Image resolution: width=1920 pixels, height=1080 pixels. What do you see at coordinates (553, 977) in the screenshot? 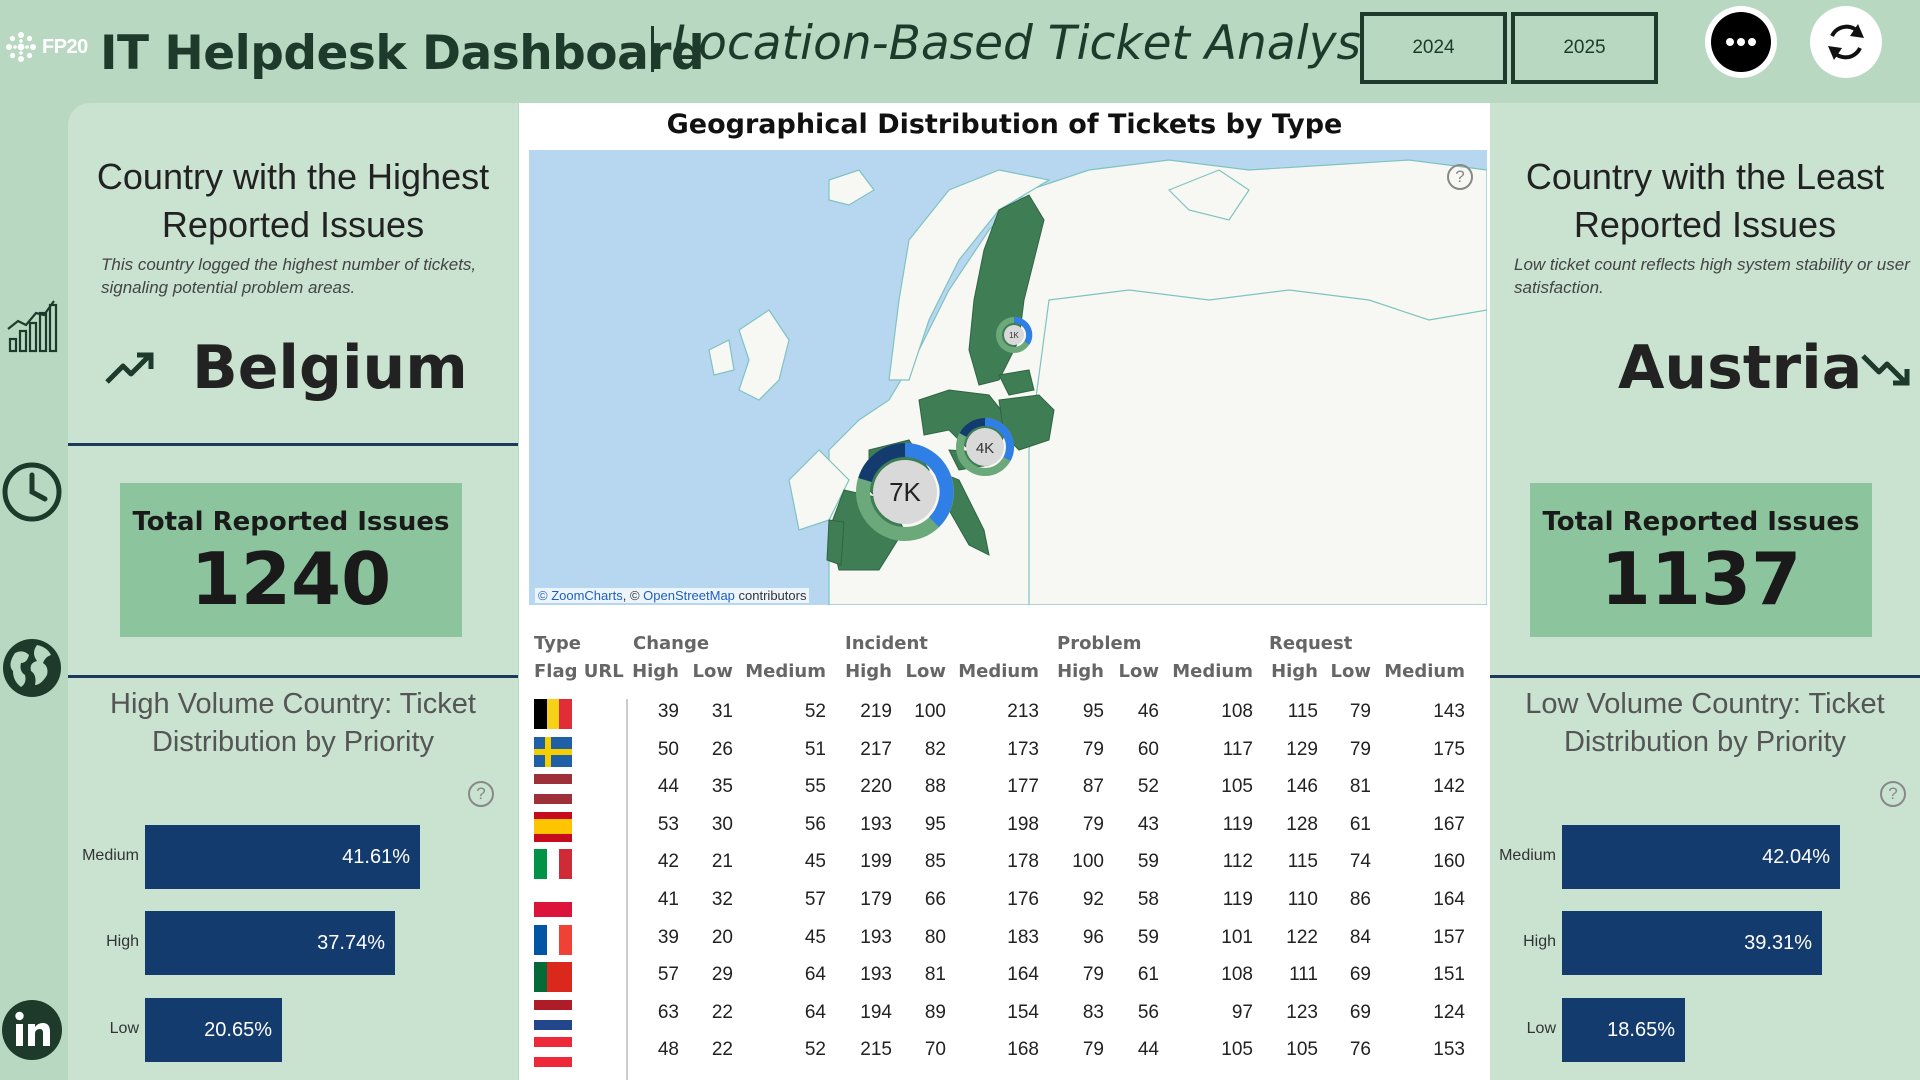
I see `flag-portugal` at bounding box center [553, 977].